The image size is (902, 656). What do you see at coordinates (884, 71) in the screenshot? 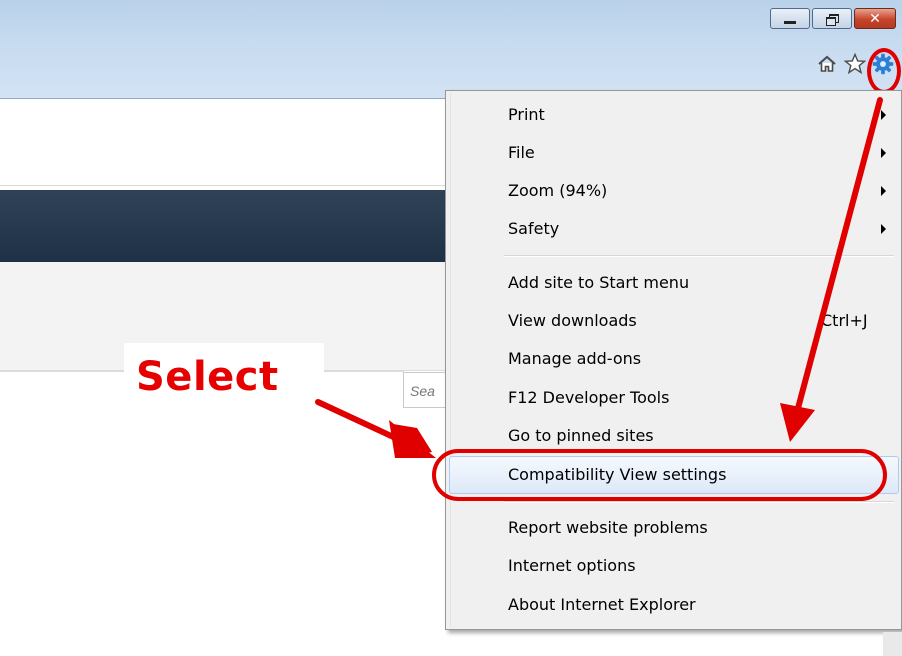
I see `gear-highlight-circle` at bounding box center [884, 71].